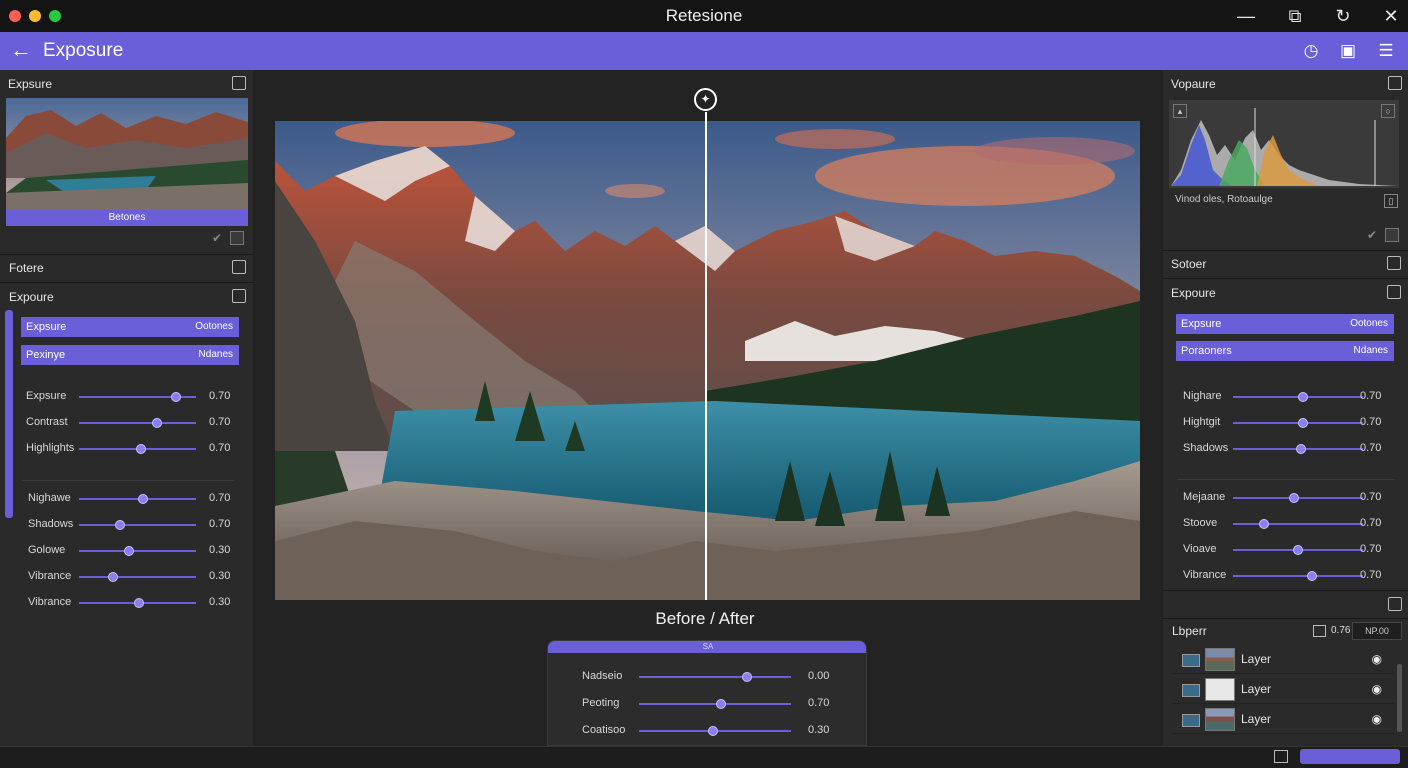 The width and height of the screenshot is (1408, 768). I want to click on compare-divider, so click(706, 356).